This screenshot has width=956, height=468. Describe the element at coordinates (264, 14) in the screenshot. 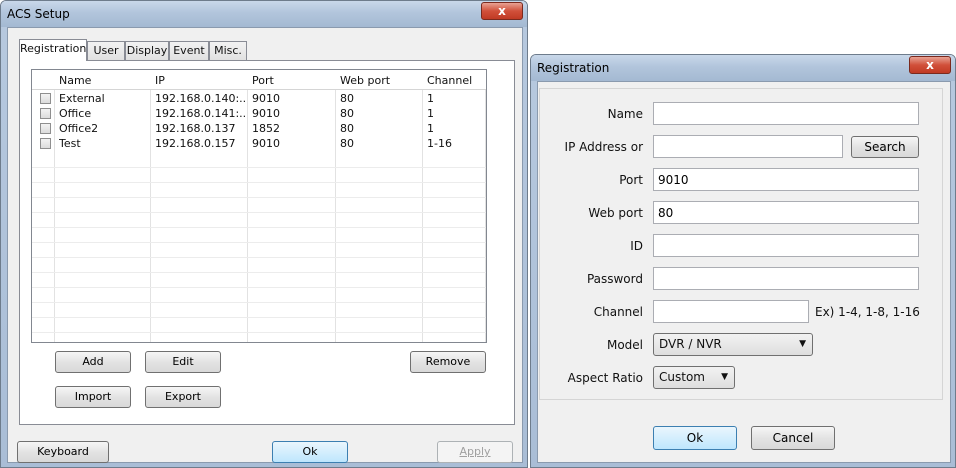

I see `acs-titlebar: ACS Setup x` at that location.